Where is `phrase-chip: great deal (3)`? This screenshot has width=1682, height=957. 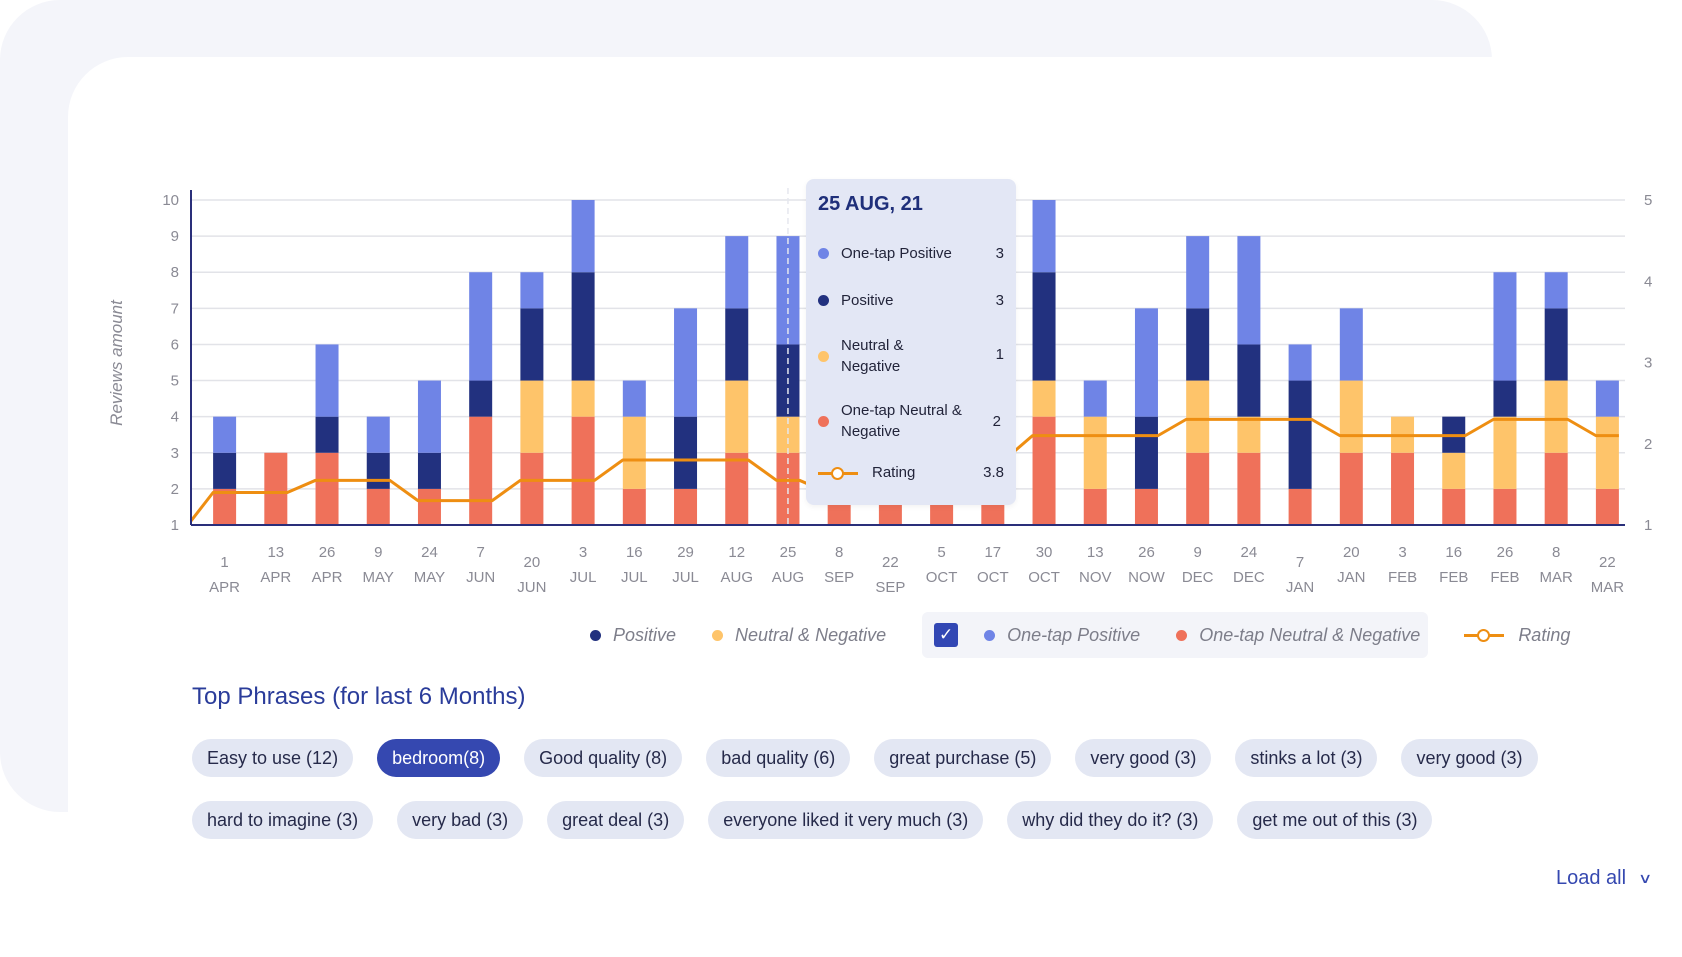 phrase-chip: great deal (3) is located at coordinates (616, 820).